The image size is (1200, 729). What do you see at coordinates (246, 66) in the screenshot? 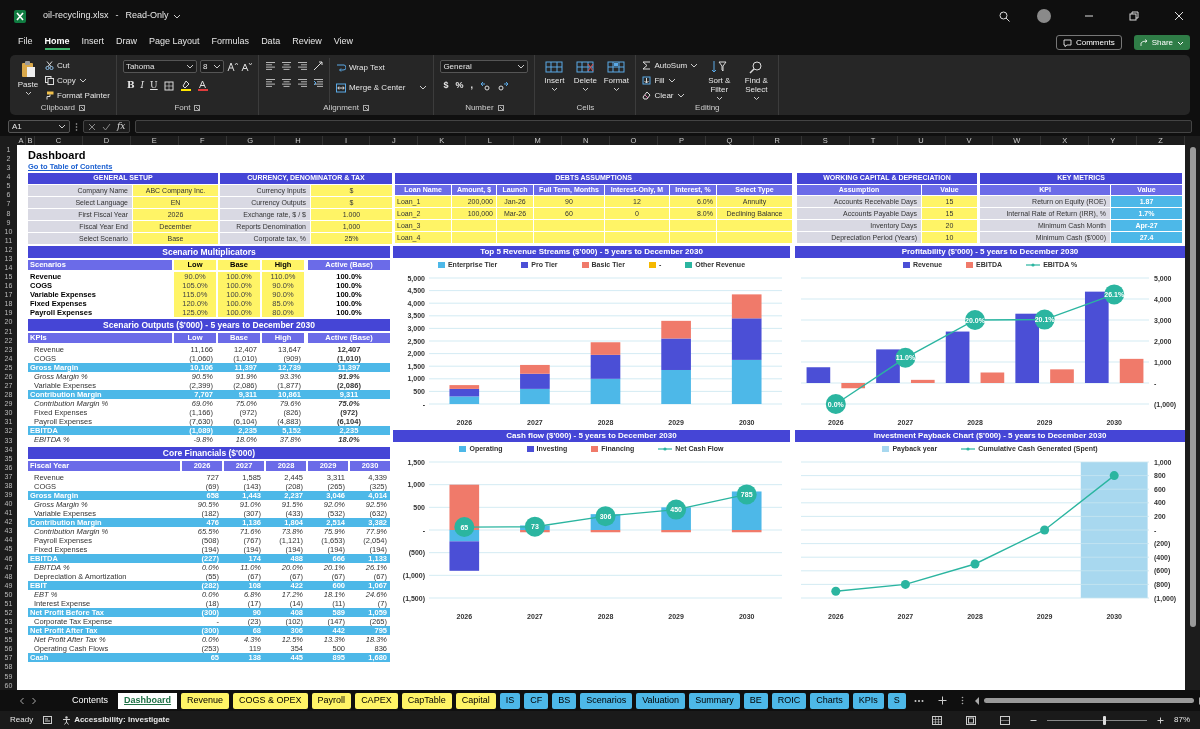
I see `decrease-font-icon` at bounding box center [246, 66].